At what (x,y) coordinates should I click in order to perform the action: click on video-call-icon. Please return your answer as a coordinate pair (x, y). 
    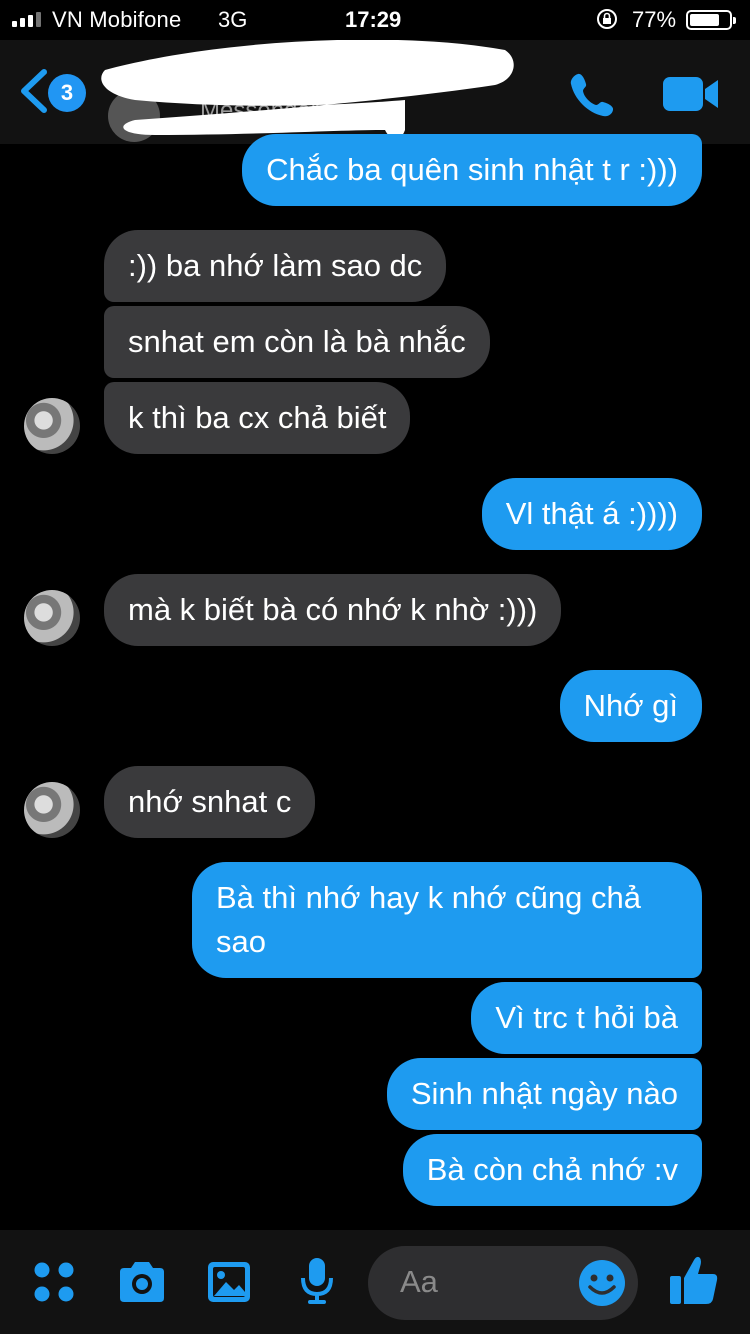
    Looking at the image, I should click on (691, 94).